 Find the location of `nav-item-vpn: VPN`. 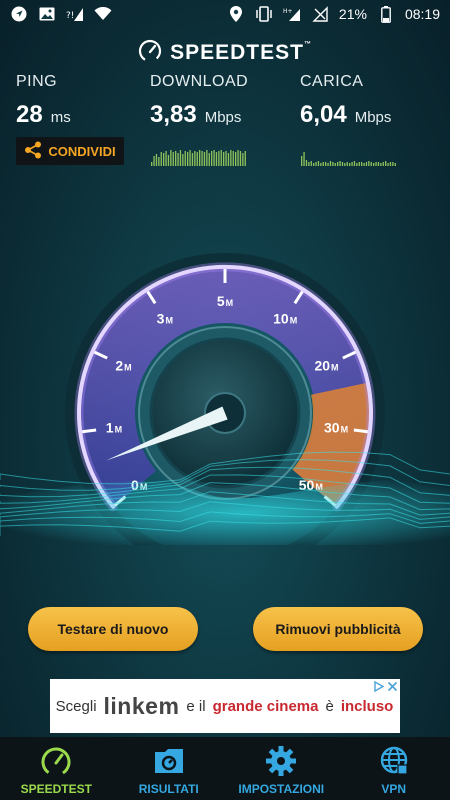

nav-item-vpn: VPN is located at coordinates (394, 768).